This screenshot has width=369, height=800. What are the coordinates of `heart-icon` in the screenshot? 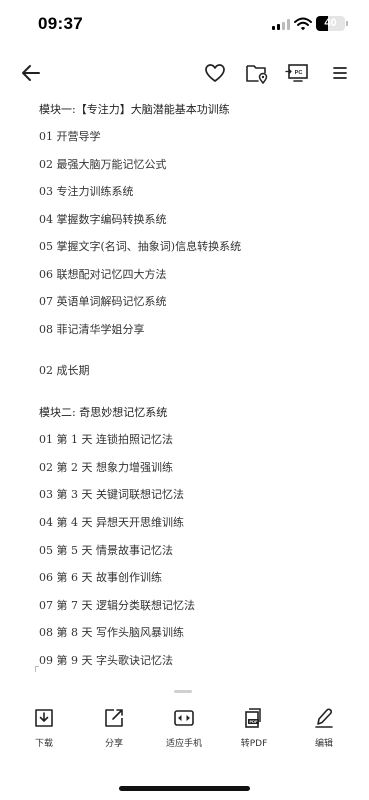 It's located at (215, 73).